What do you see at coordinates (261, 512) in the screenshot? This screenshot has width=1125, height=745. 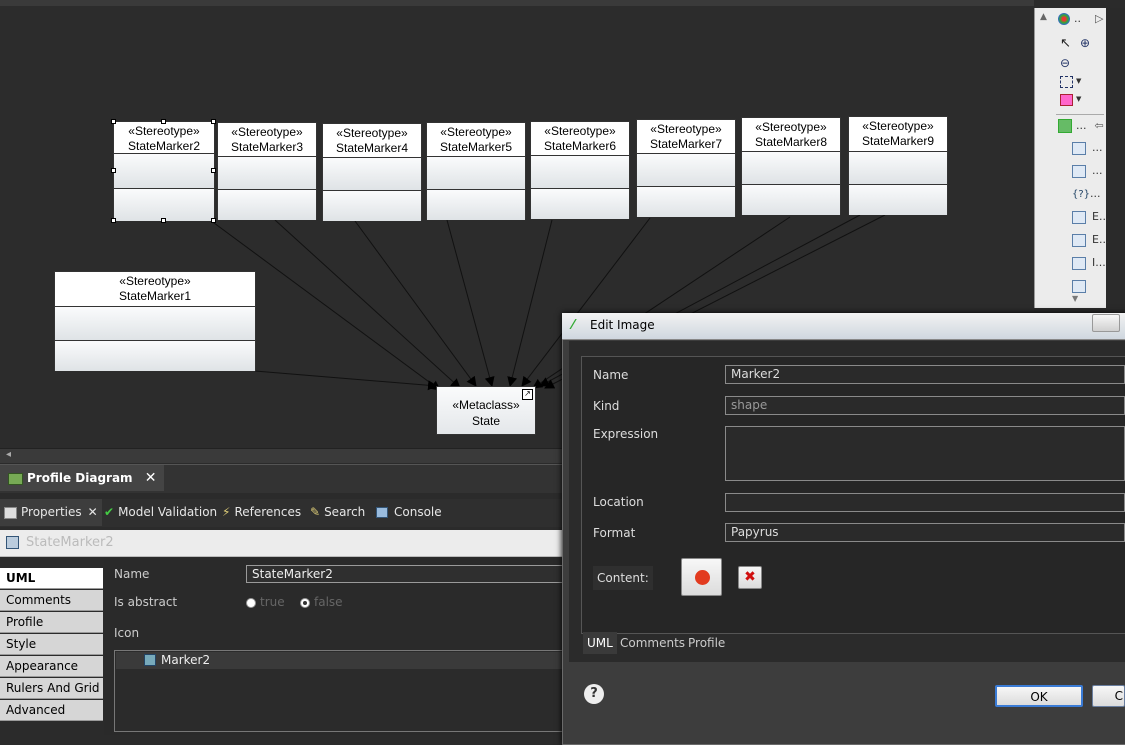 I see `tab-references: ⚡ References` at bounding box center [261, 512].